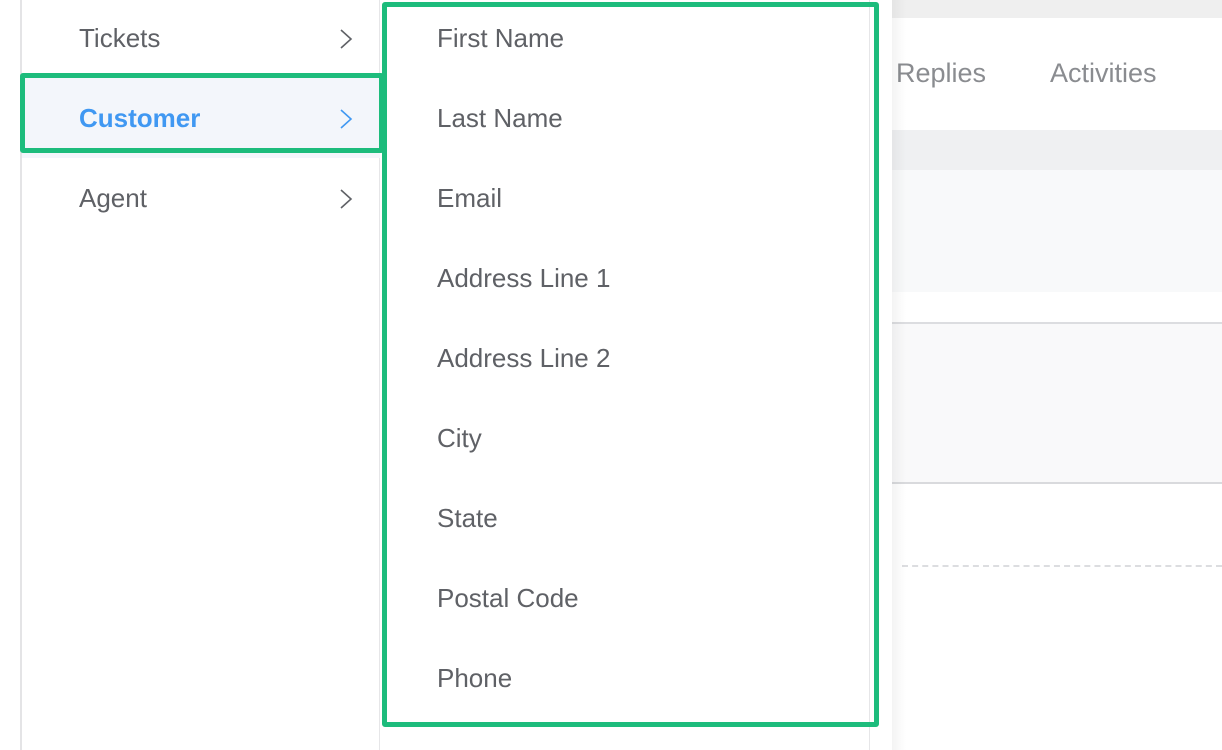 The height and width of the screenshot is (750, 1222). Describe the element at coordinates (624, 438) in the screenshot. I see `menu-item-city: City` at that location.